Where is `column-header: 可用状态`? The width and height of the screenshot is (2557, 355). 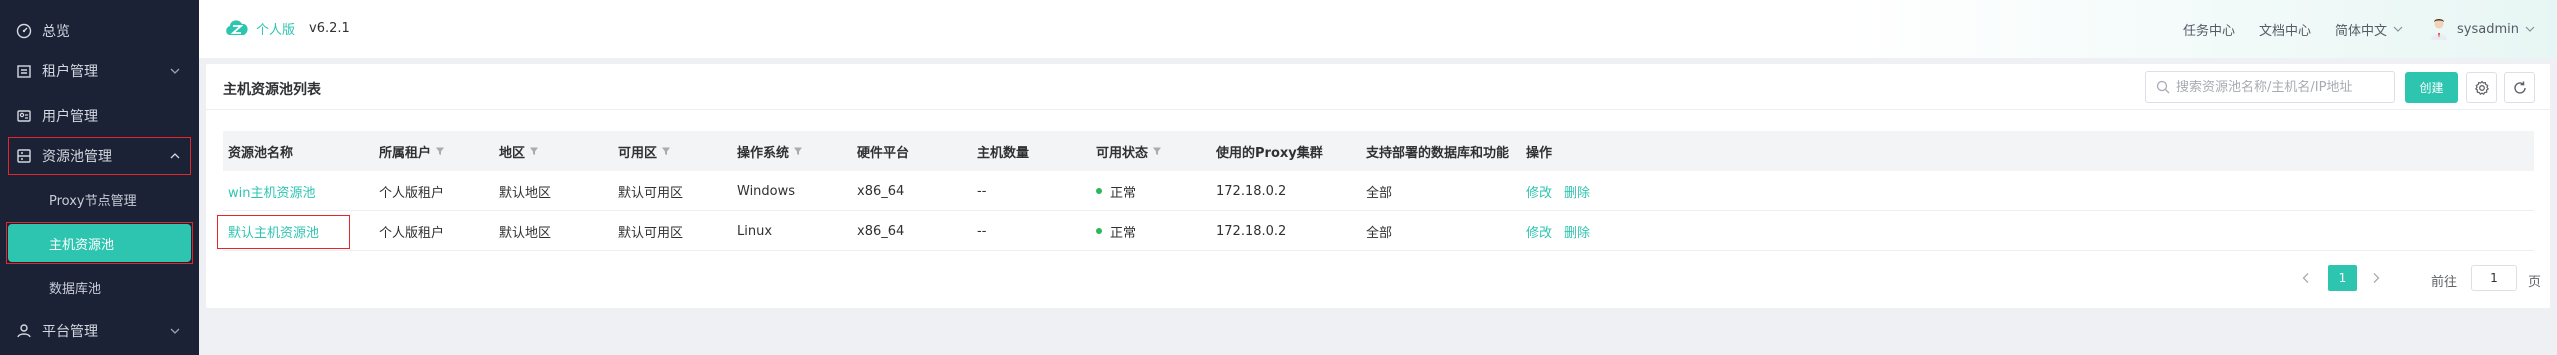
column-header: 可用状态 is located at coordinates (1129, 151).